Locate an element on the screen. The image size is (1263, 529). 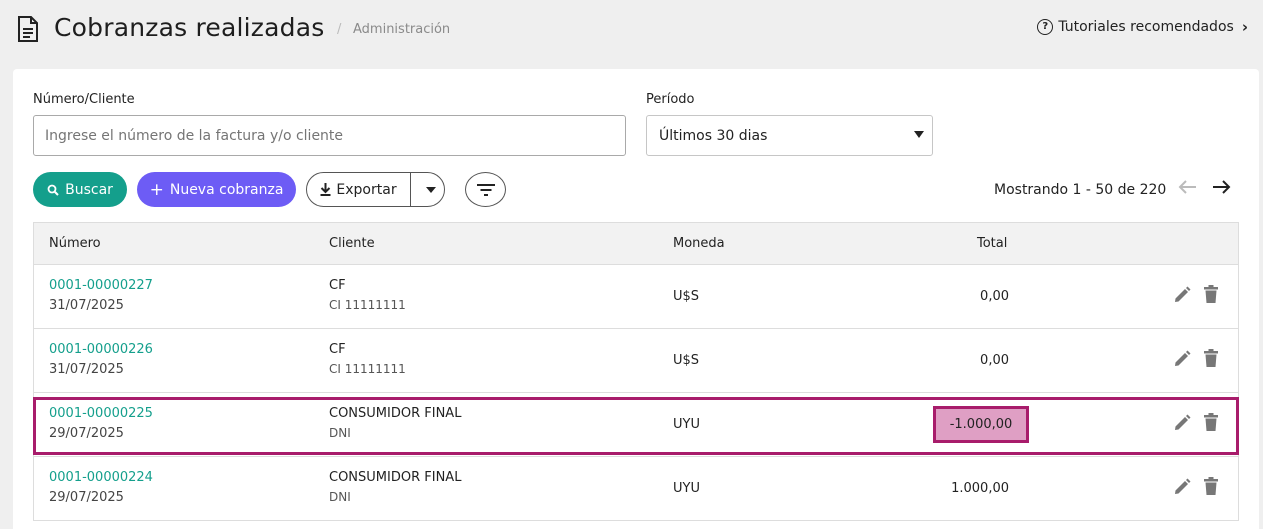
arrow-left-icon is located at coordinates (1188, 187).